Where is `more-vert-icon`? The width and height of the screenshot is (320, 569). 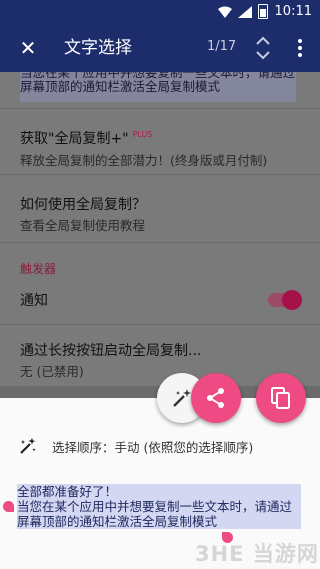
more-vert-icon is located at coordinates (300, 48).